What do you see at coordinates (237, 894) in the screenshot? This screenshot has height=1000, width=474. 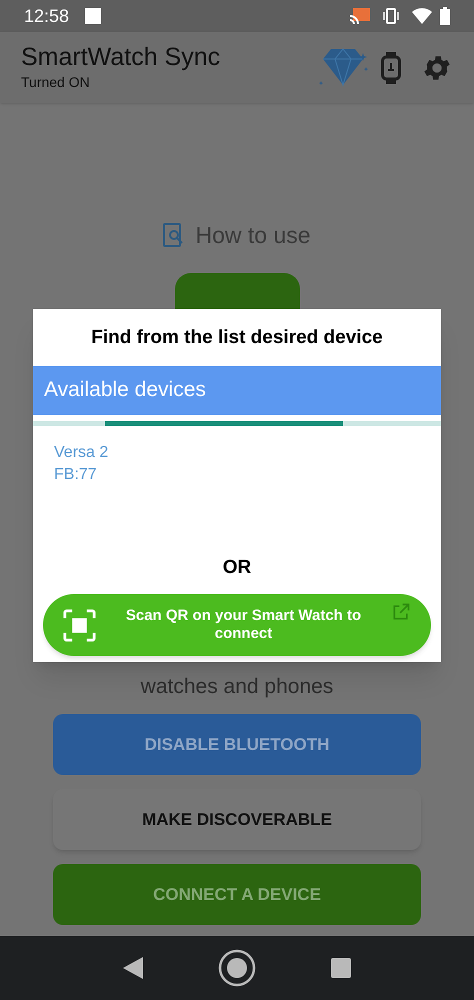 I see `action-button: CONNECT A DEVICE` at bounding box center [237, 894].